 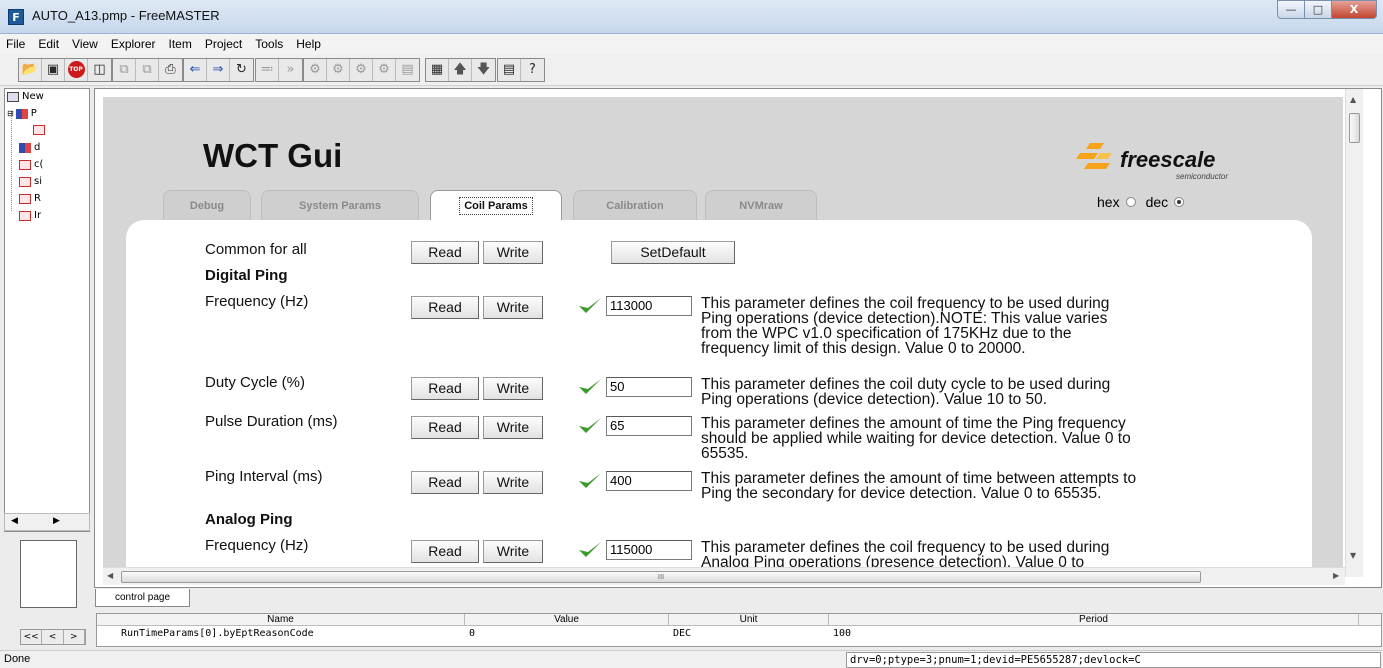 I want to click on tree-item-c: c(, so click(x=31, y=164).